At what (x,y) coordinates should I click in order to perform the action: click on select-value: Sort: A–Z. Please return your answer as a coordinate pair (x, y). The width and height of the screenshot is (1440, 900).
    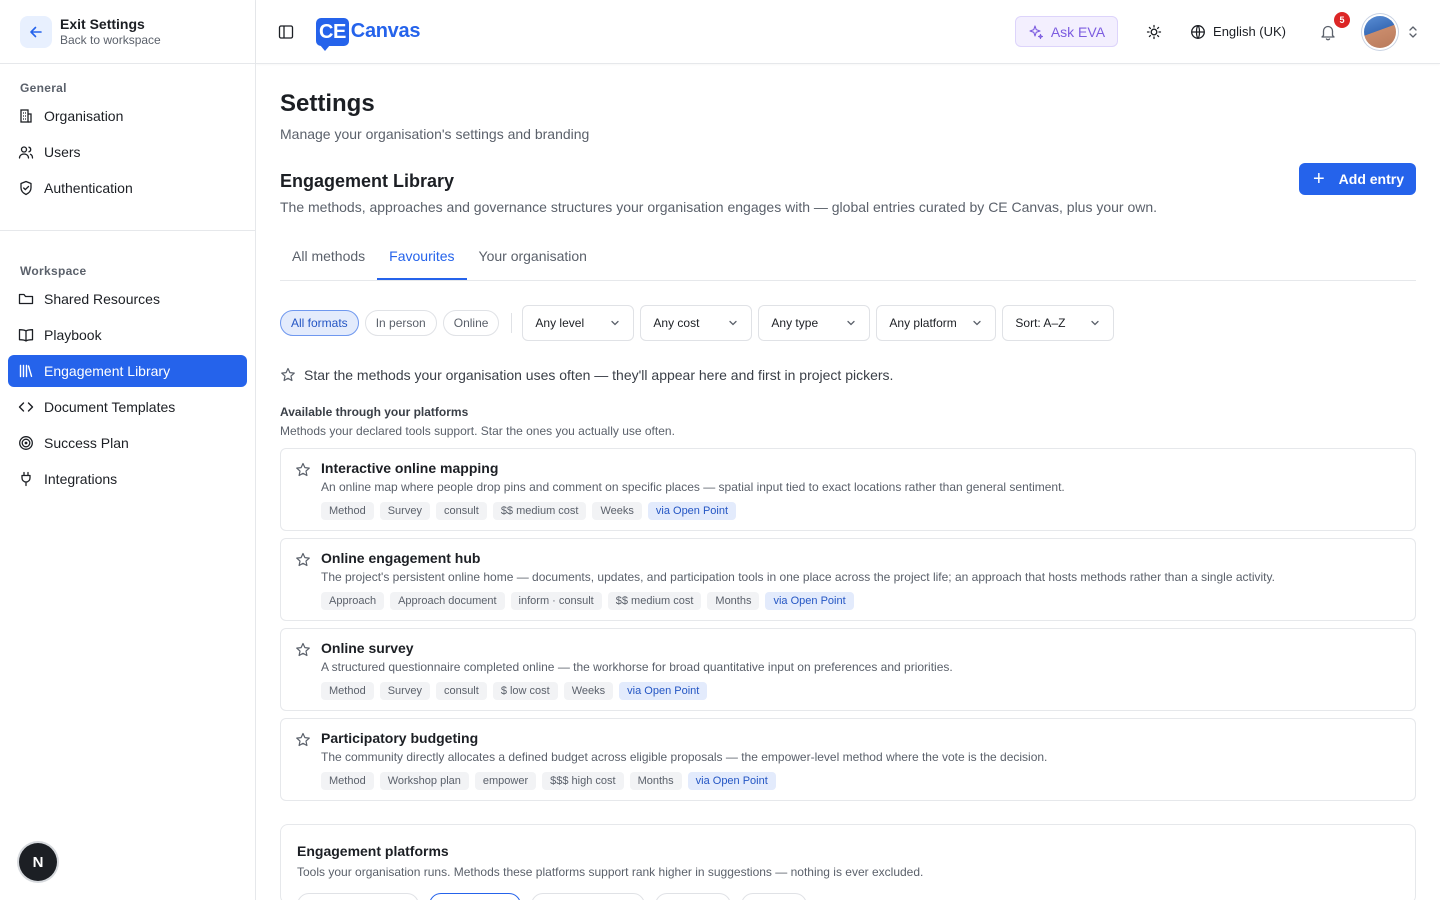
    Looking at the image, I should click on (1040, 323).